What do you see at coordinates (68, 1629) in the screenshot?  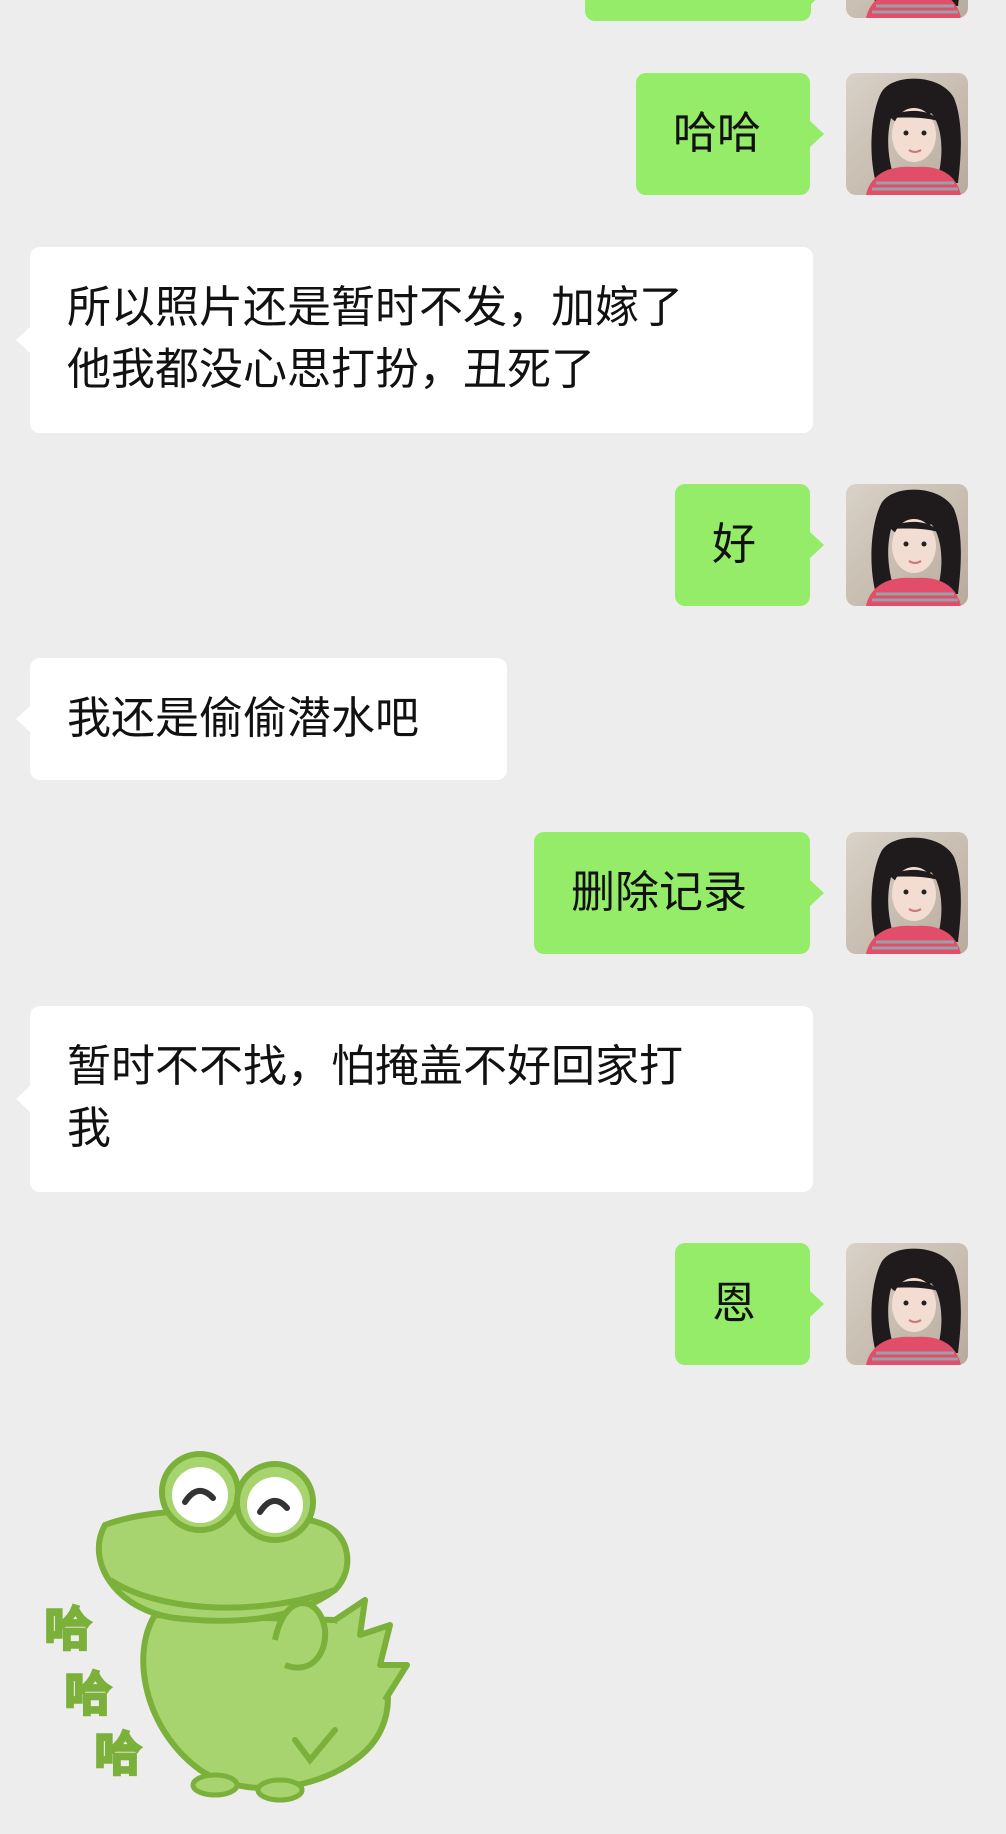 I see `sticker-char-1: 哈` at bounding box center [68, 1629].